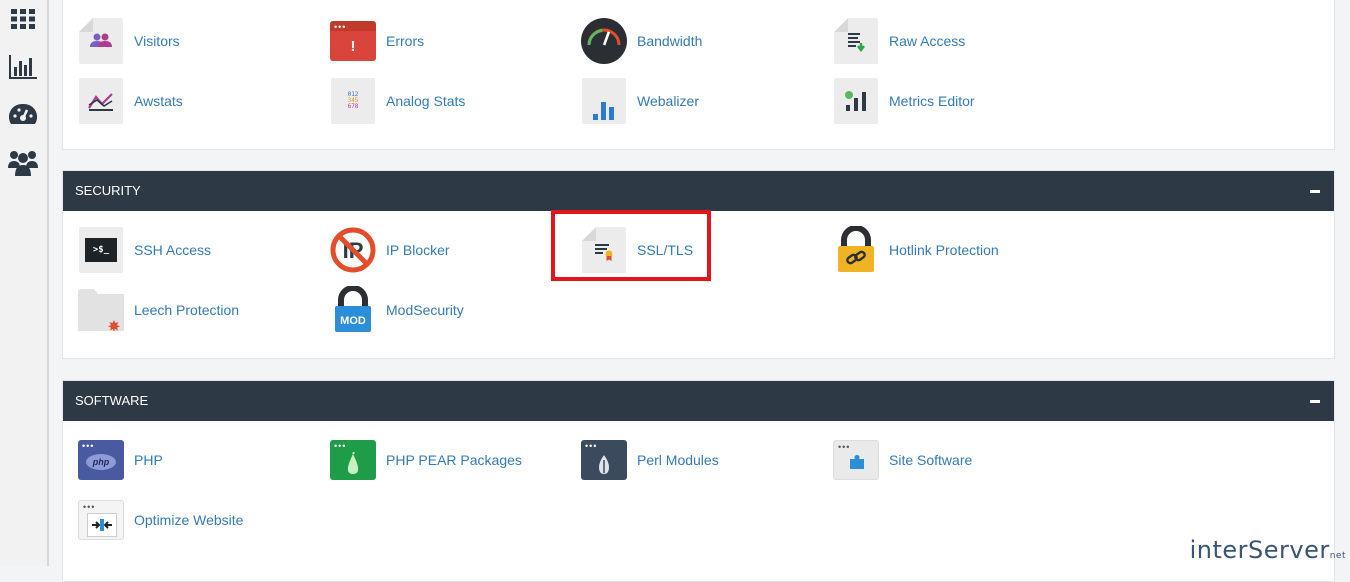  Describe the element at coordinates (604, 41) in the screenshot. I see `bandwidth-icon` at that location.